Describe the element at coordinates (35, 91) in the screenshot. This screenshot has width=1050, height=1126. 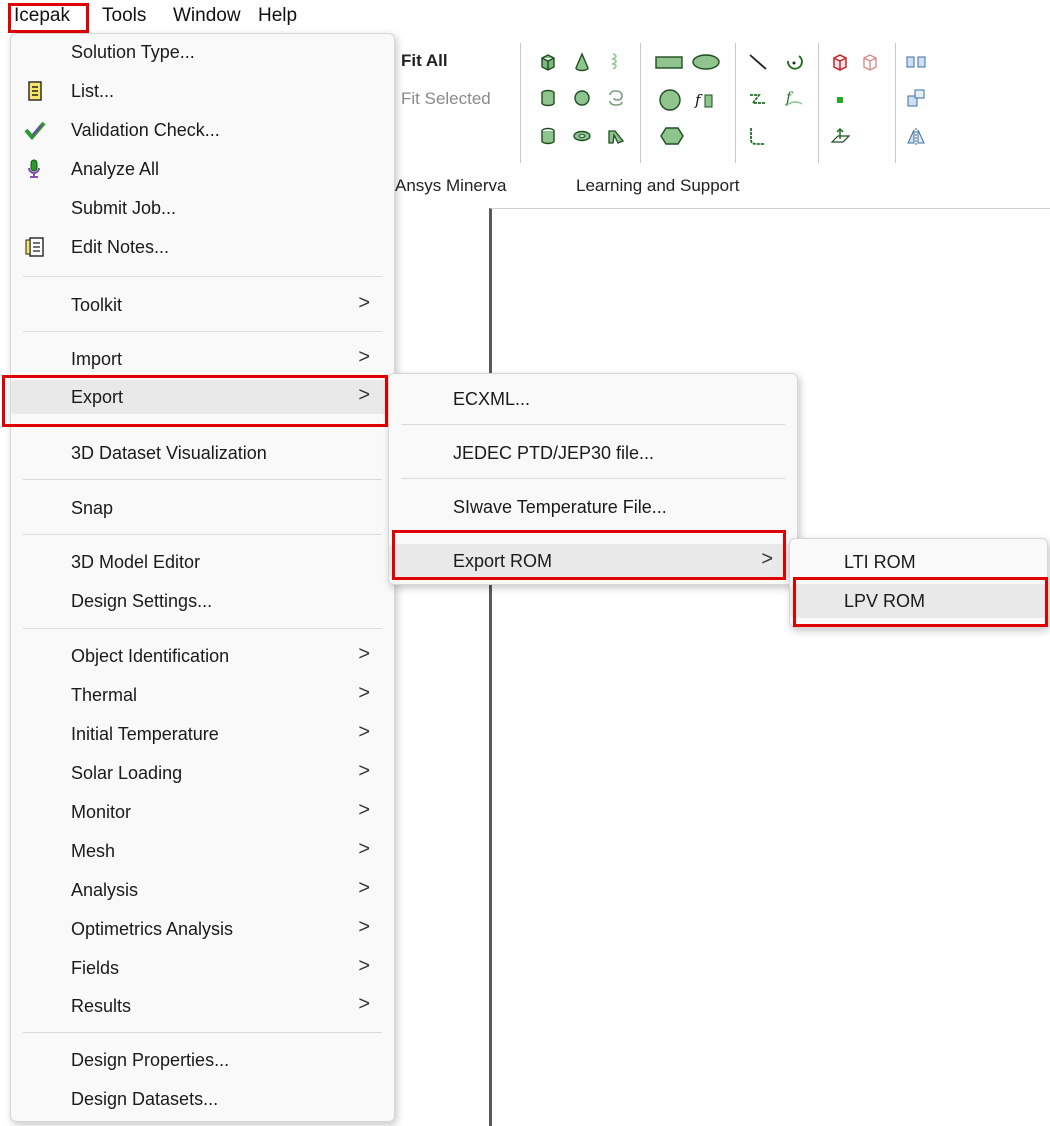
I see `list-icon` at that location.